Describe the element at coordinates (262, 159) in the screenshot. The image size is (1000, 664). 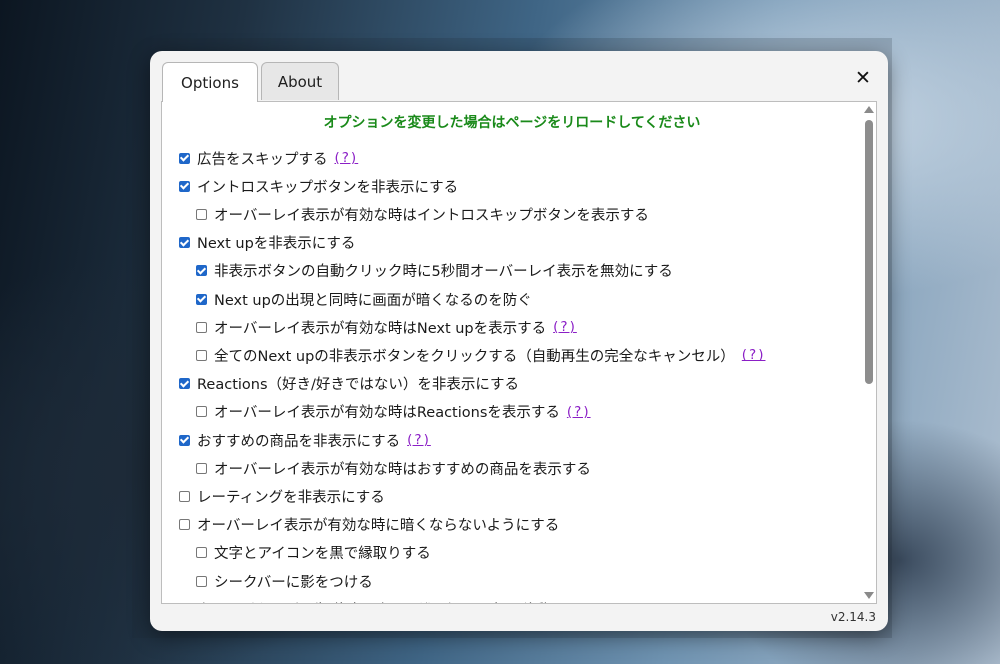
I see `option-label: 広告をスキップする` at that location.